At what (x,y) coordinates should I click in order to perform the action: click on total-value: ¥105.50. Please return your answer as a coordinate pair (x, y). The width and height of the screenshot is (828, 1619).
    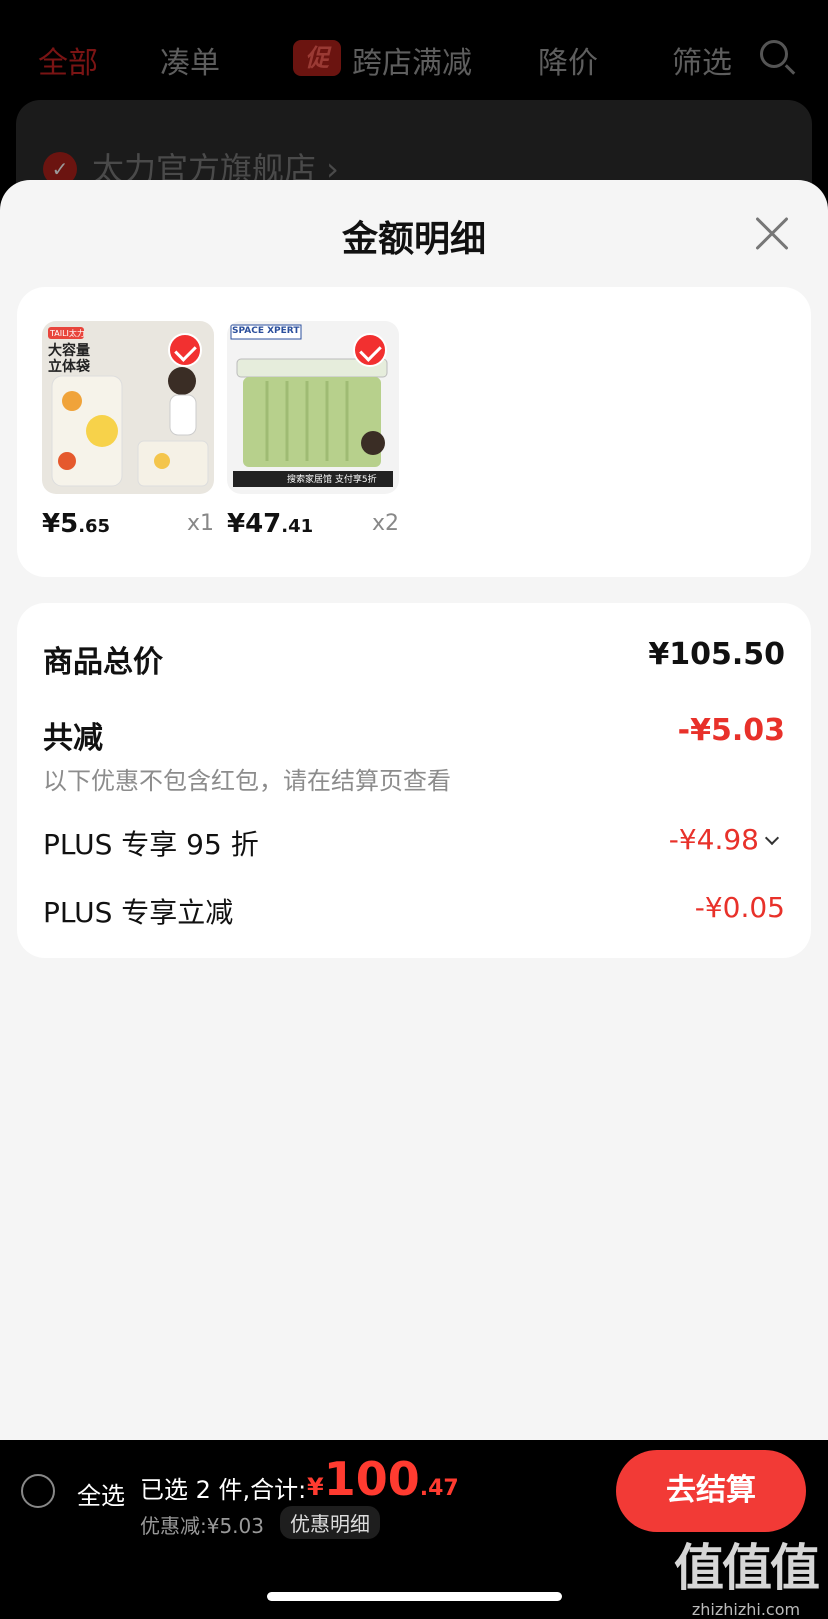
    Looking at the image, I should click on (716, 654).